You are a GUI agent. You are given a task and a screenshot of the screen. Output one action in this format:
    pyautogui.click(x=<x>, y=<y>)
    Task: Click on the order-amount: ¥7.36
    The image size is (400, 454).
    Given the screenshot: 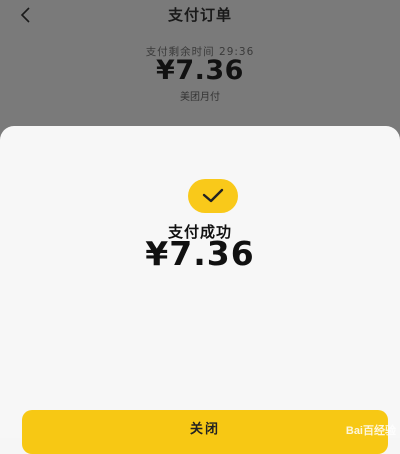 What is the action you would take?
    pyautogui.click(x=200, y=70)
    